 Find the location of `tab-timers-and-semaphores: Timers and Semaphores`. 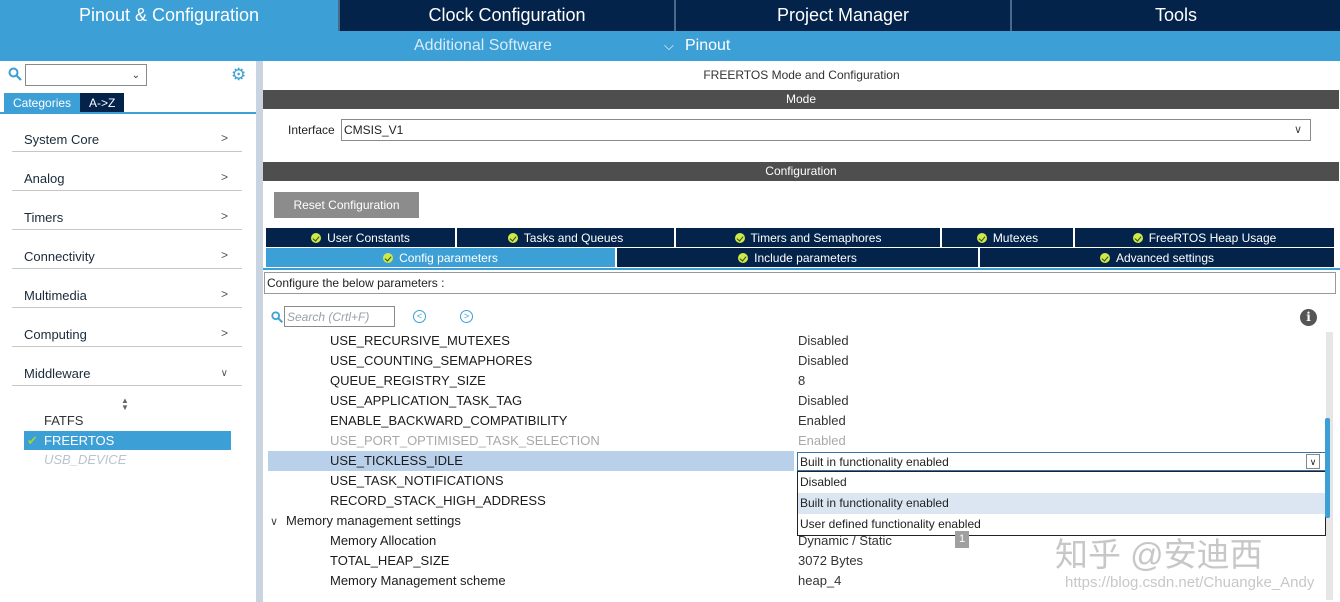

tab-timers-and-semaphores: Timers and Semaphores is located at coordinates (809, 237).